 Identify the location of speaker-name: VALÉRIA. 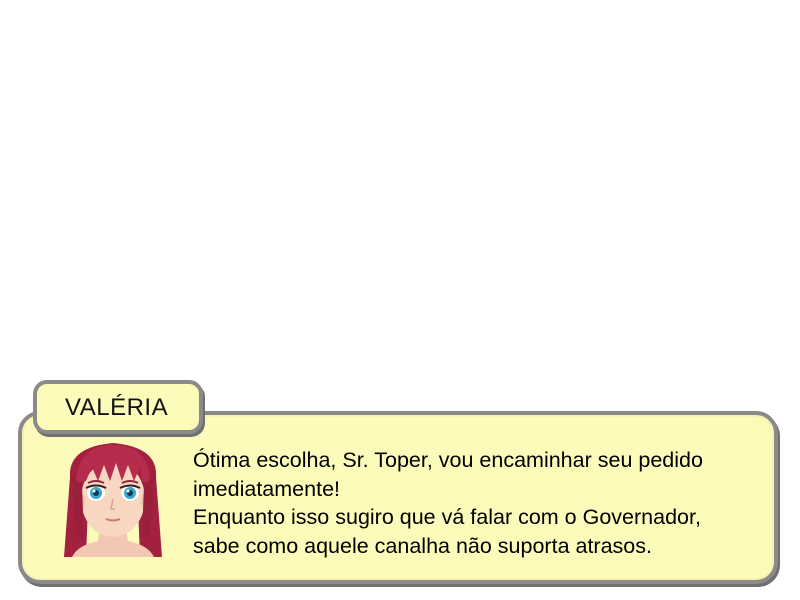
(117, 407).